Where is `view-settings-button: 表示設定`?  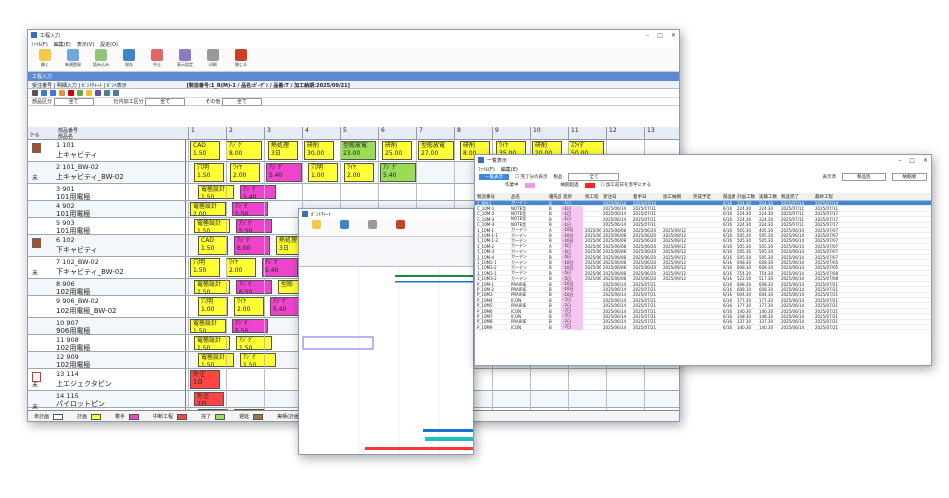 view-settings-button: 表示設定 is located at coordinates (185, 59).